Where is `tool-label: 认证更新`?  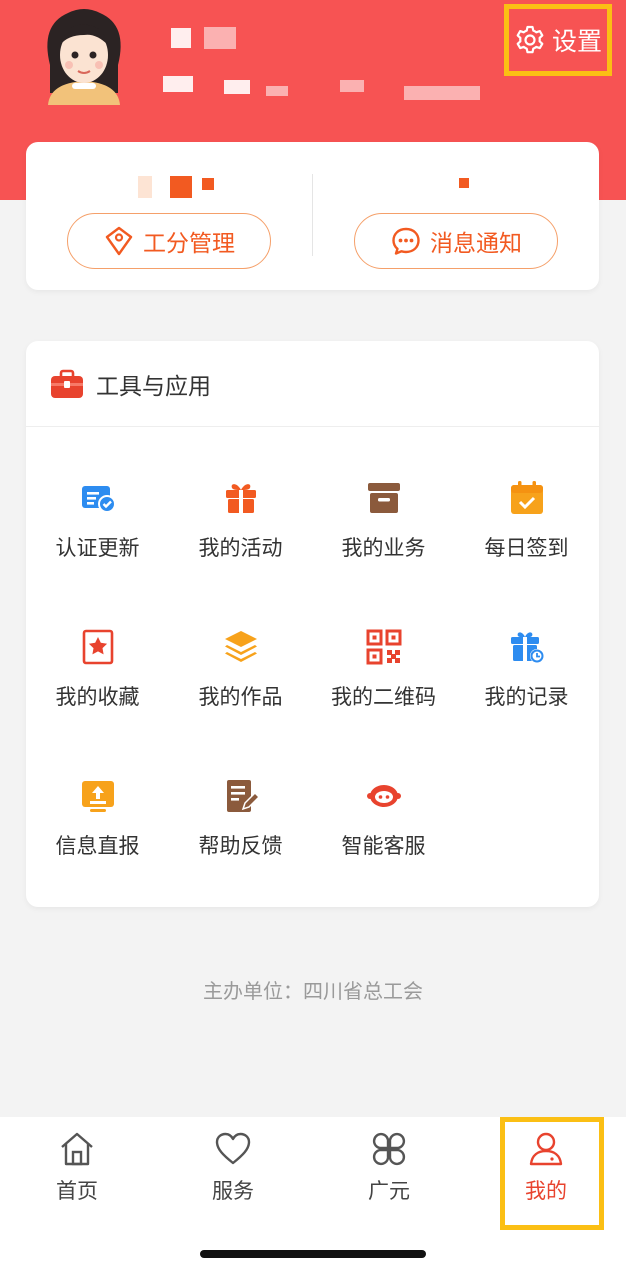 tool-label: 认证更新 is located at coordinates (97, 548).